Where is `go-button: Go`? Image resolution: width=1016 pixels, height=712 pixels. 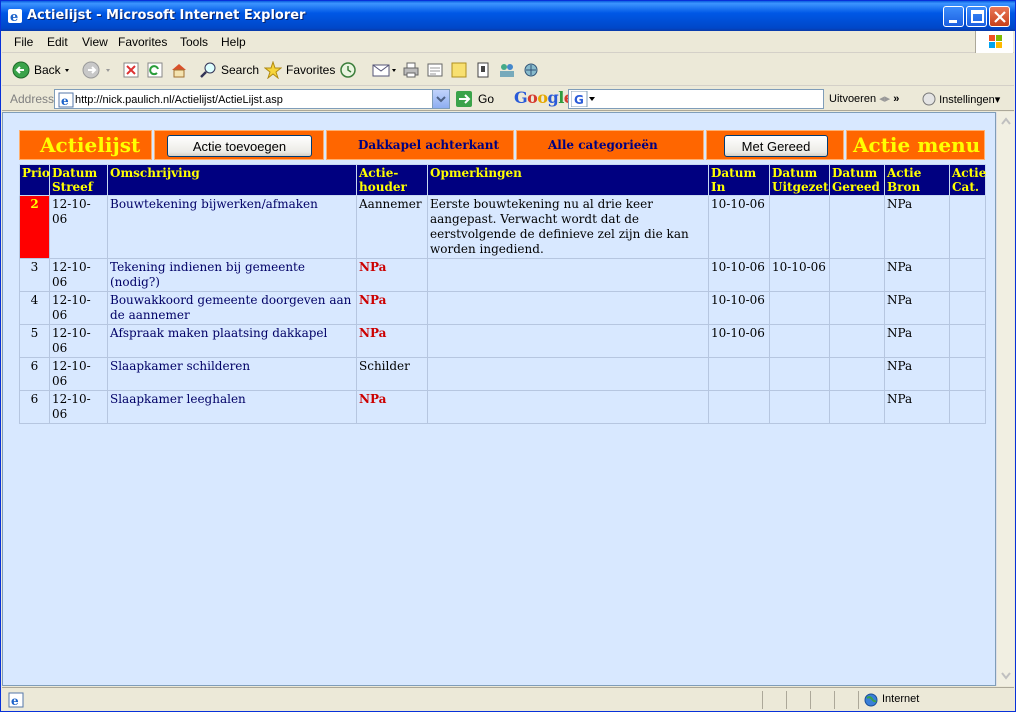
go-button: Go is located at coordinates (474, 99).